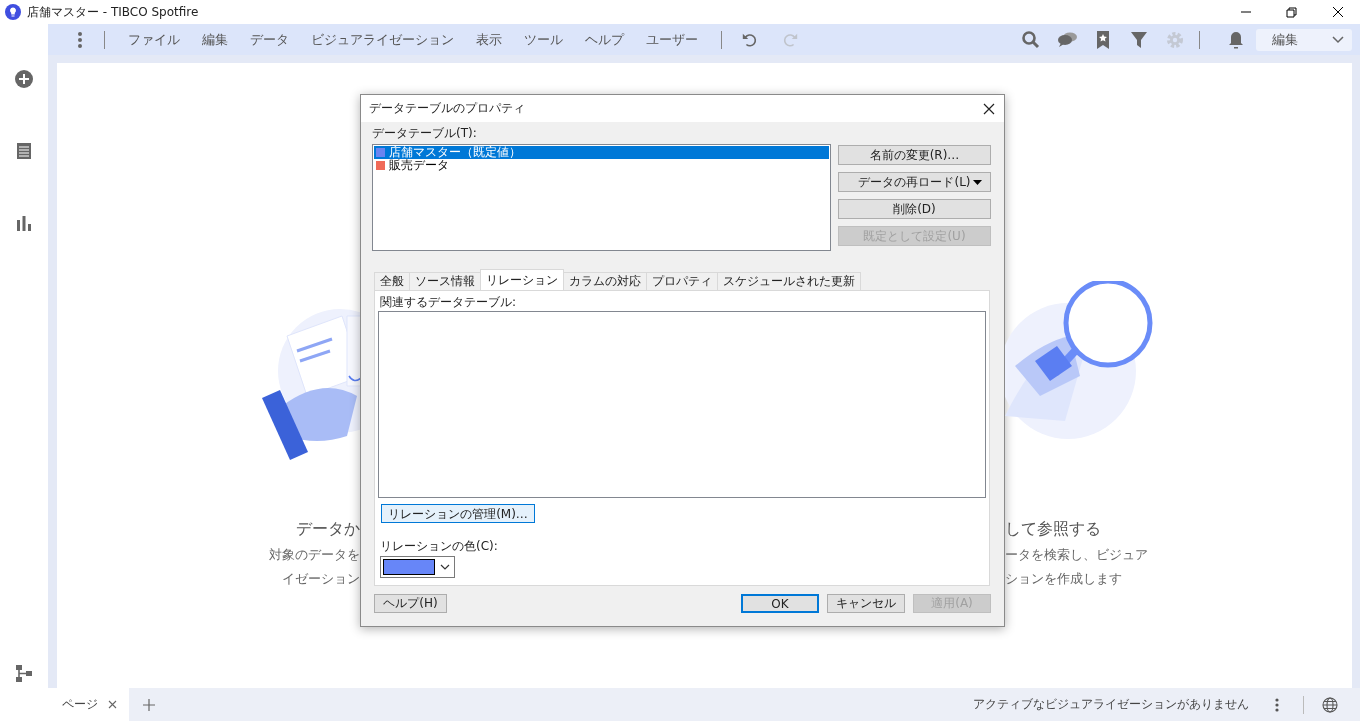 The width and height of the screenshot is (1360, 721). Describe the element at coordinates (672, 39) in the screenshot. I see `menu-item: ユーザー` at that location.